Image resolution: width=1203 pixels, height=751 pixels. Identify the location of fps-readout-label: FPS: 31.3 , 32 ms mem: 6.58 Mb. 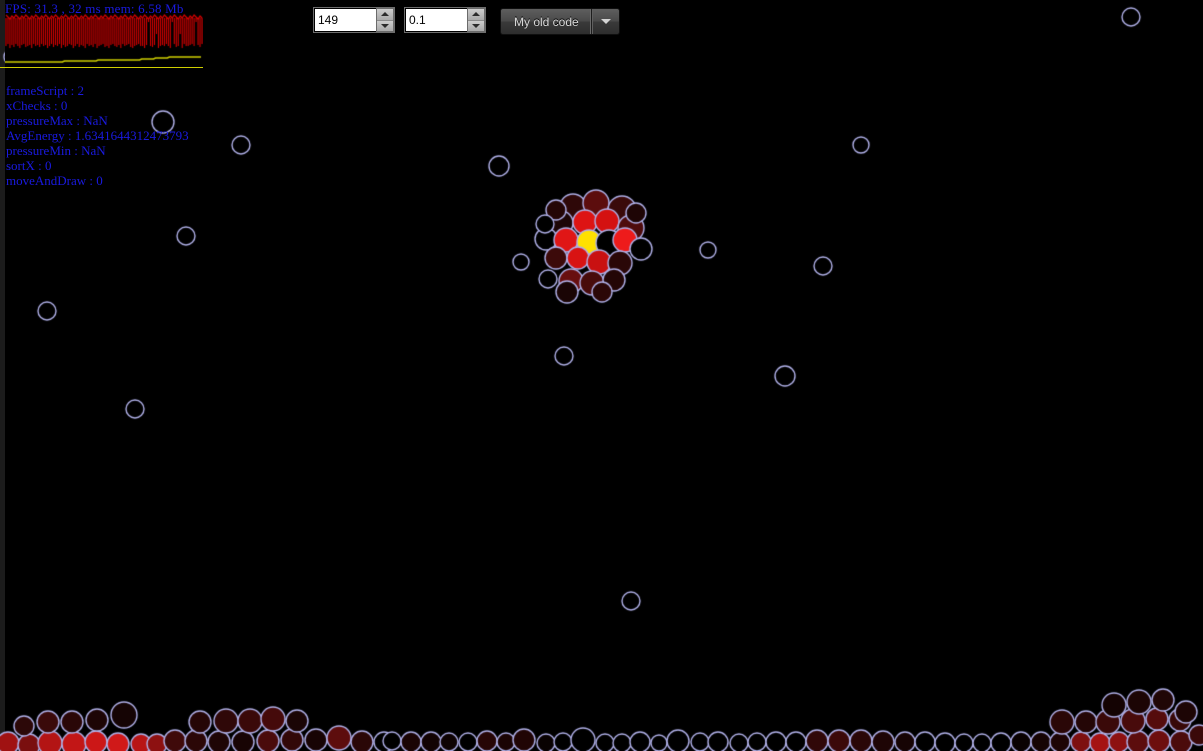
(94, 8).